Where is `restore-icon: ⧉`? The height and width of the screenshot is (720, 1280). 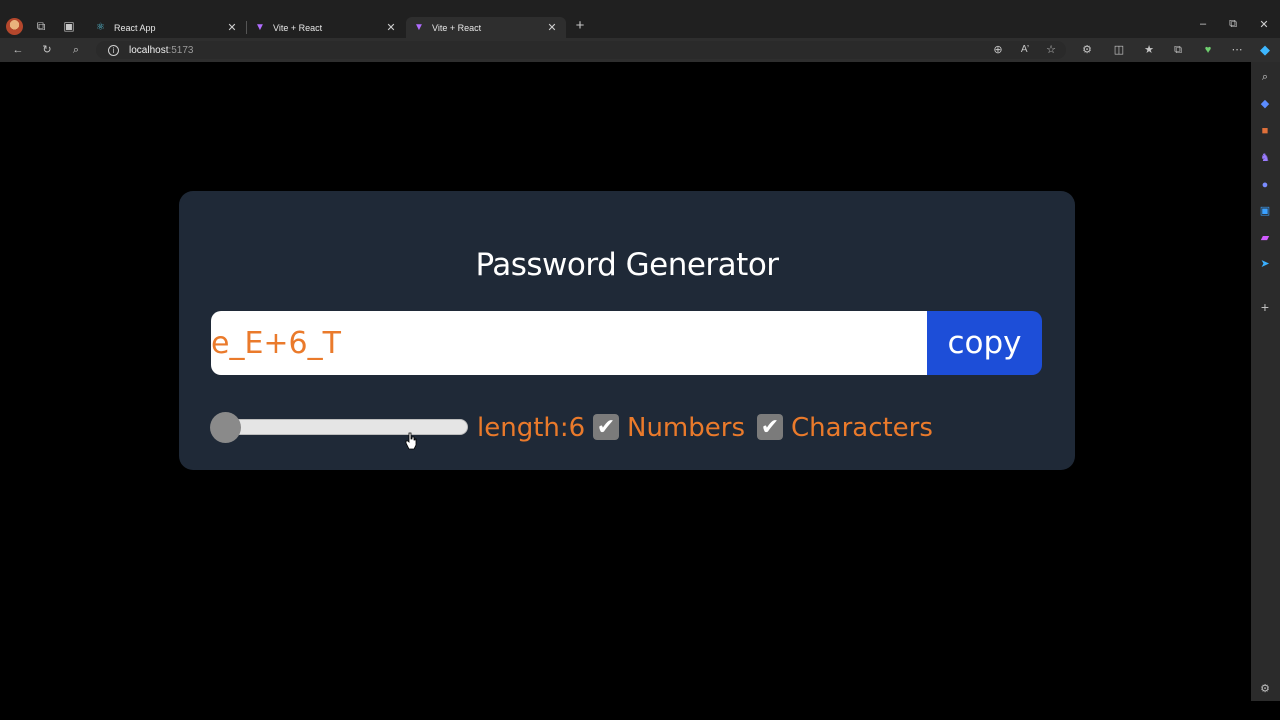 restore-icon: ⧉ is located at coordinates (1233, 24).